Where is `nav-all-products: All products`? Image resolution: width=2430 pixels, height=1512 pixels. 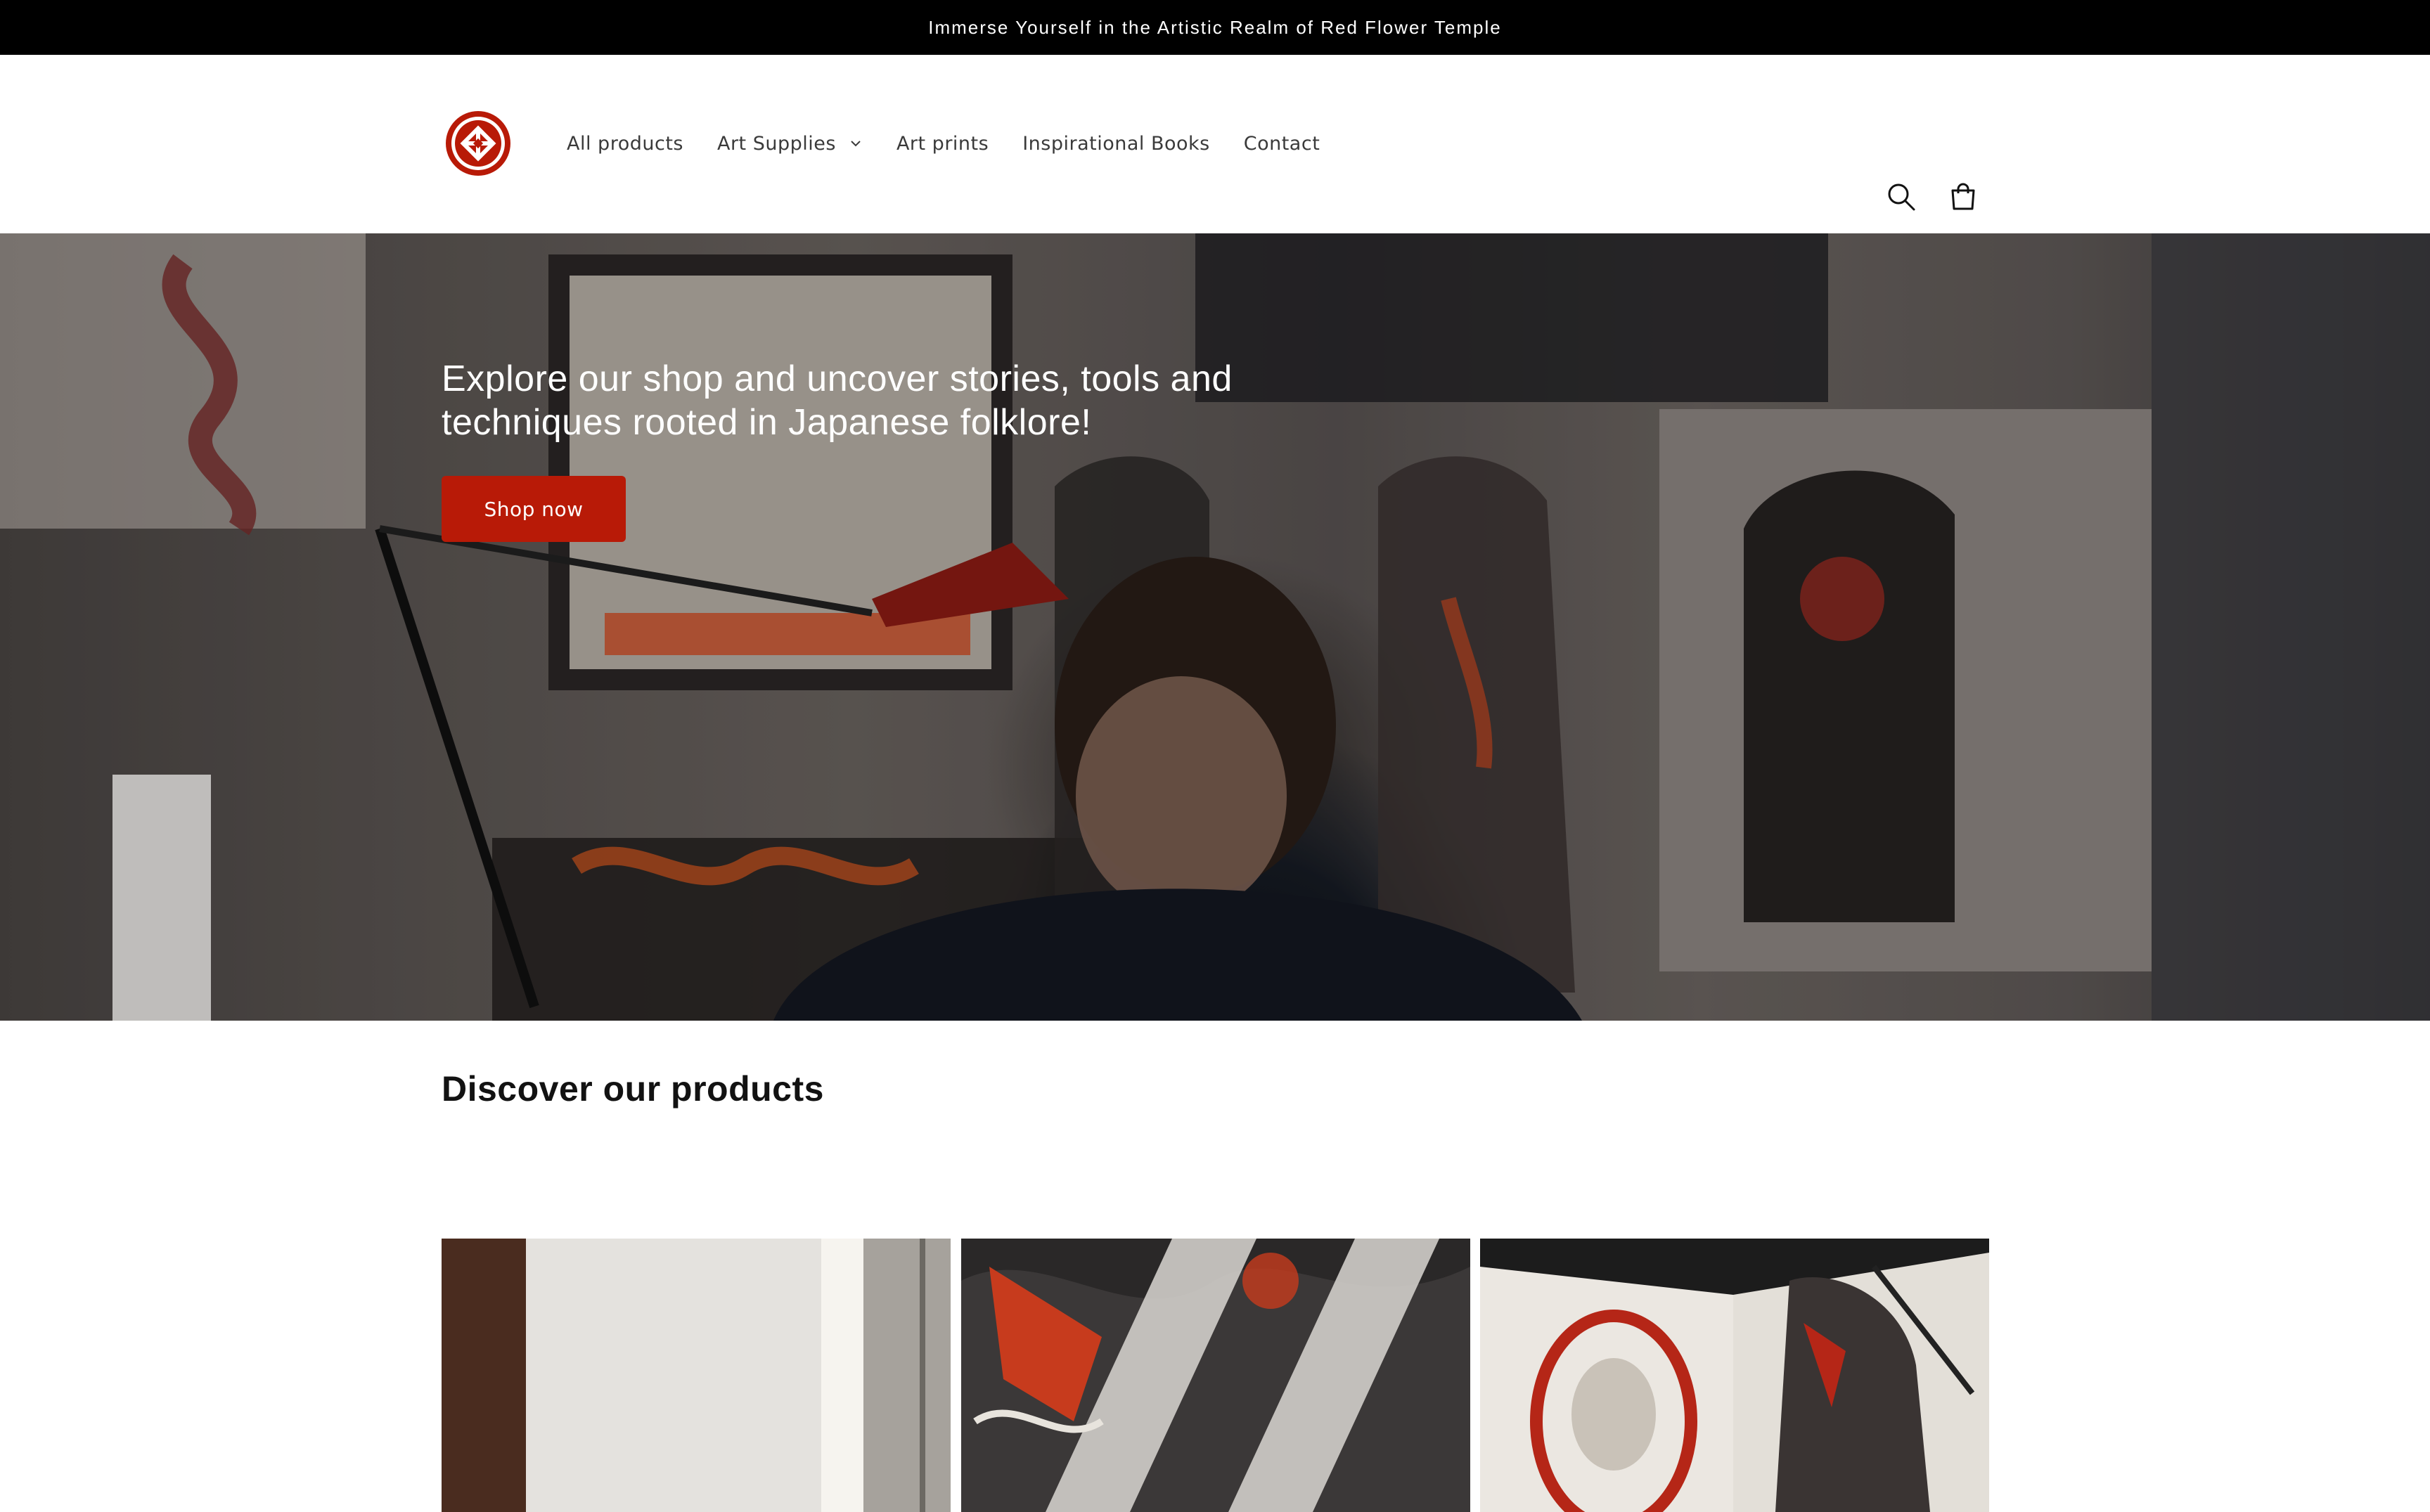
nav-all-products: All products is located at coordinates (625, 144).